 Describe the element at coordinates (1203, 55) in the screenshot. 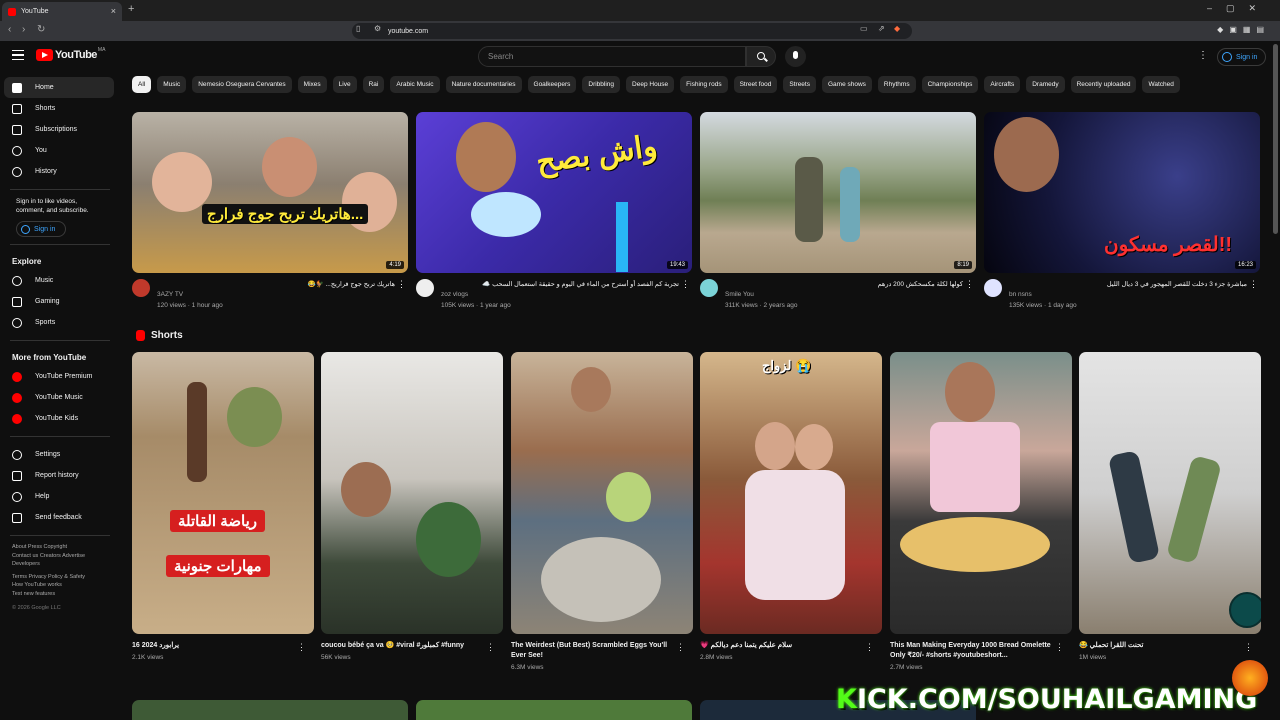

I see `settings-menu-icon: ⋮` at that location.